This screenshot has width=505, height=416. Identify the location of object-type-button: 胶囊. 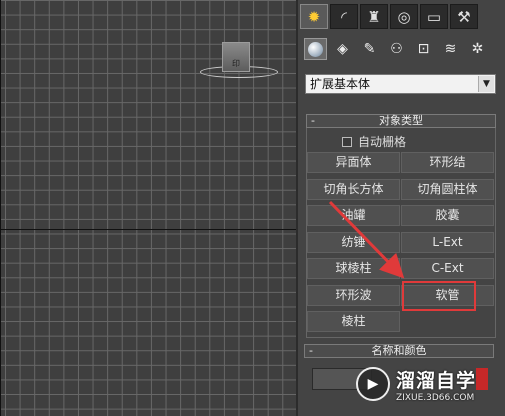
(447, 215).